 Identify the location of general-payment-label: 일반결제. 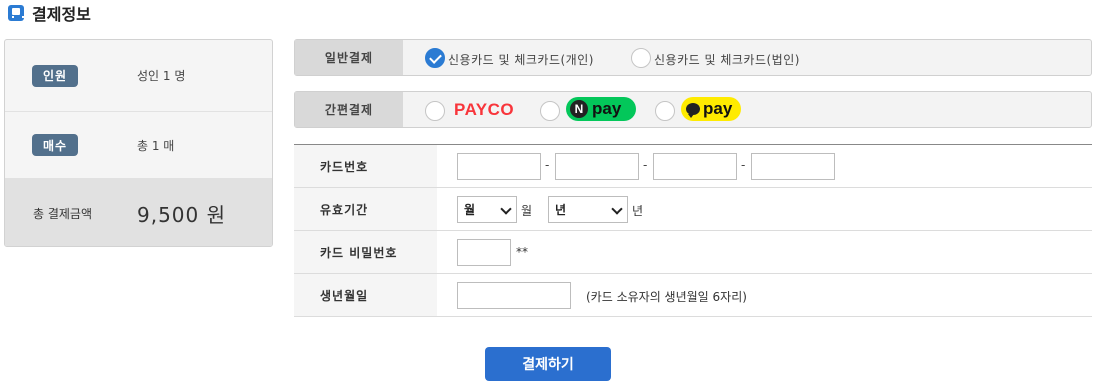
(349, 57).